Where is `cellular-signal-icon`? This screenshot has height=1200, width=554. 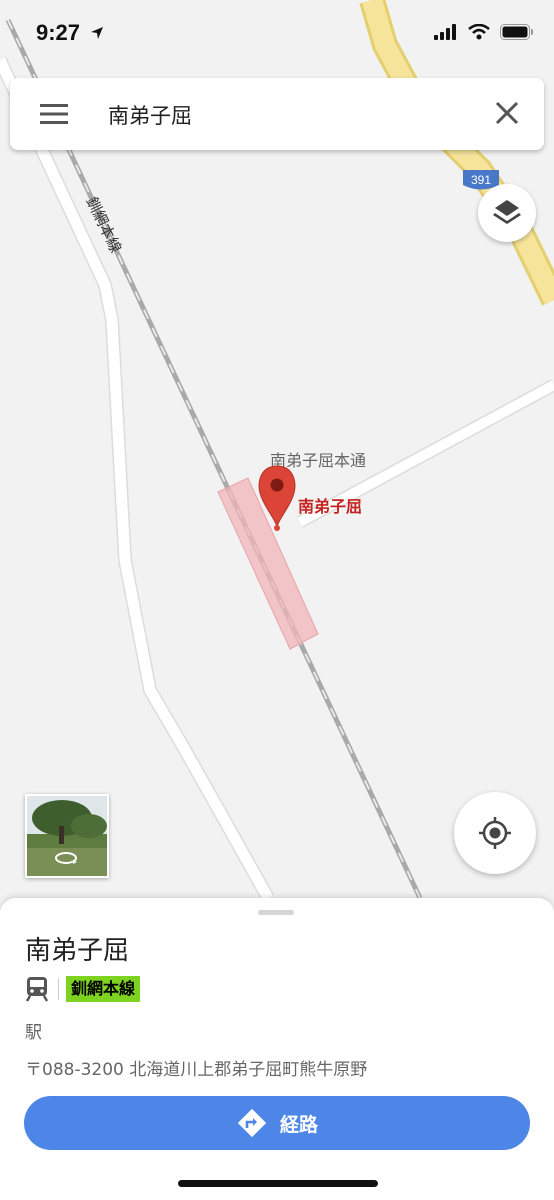 cellular-signal-icon is located at coordinates (445, 32).